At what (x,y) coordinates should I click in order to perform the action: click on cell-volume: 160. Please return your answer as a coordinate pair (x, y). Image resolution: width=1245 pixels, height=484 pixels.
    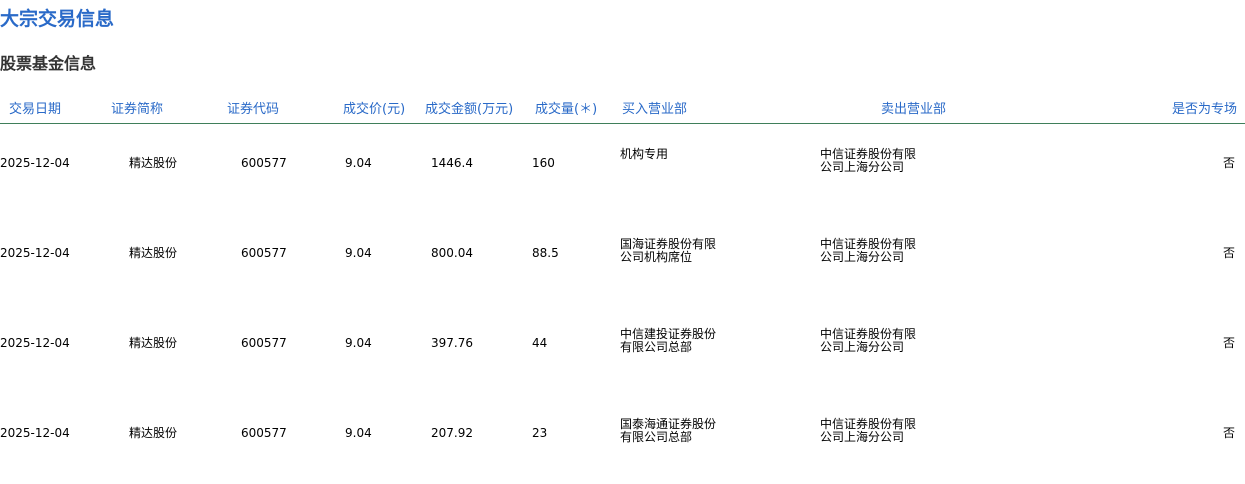
    Looking at the image, I should click on (543, 163).